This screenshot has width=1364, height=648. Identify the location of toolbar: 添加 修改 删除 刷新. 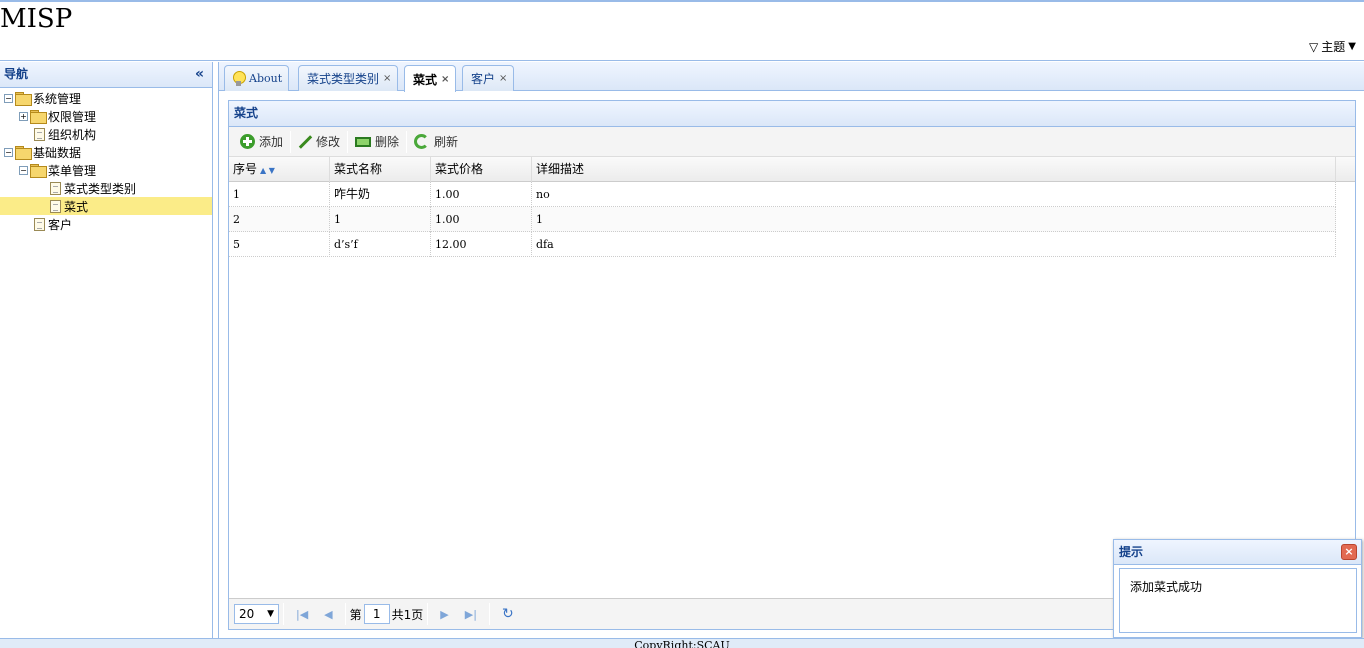
(792, 142).